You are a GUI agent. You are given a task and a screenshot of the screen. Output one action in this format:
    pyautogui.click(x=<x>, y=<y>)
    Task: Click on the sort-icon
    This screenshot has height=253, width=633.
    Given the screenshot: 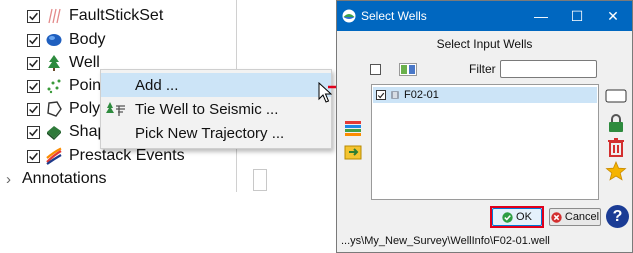 What is the action you would take?
    pyautogui.click(x=408, y=69)
    